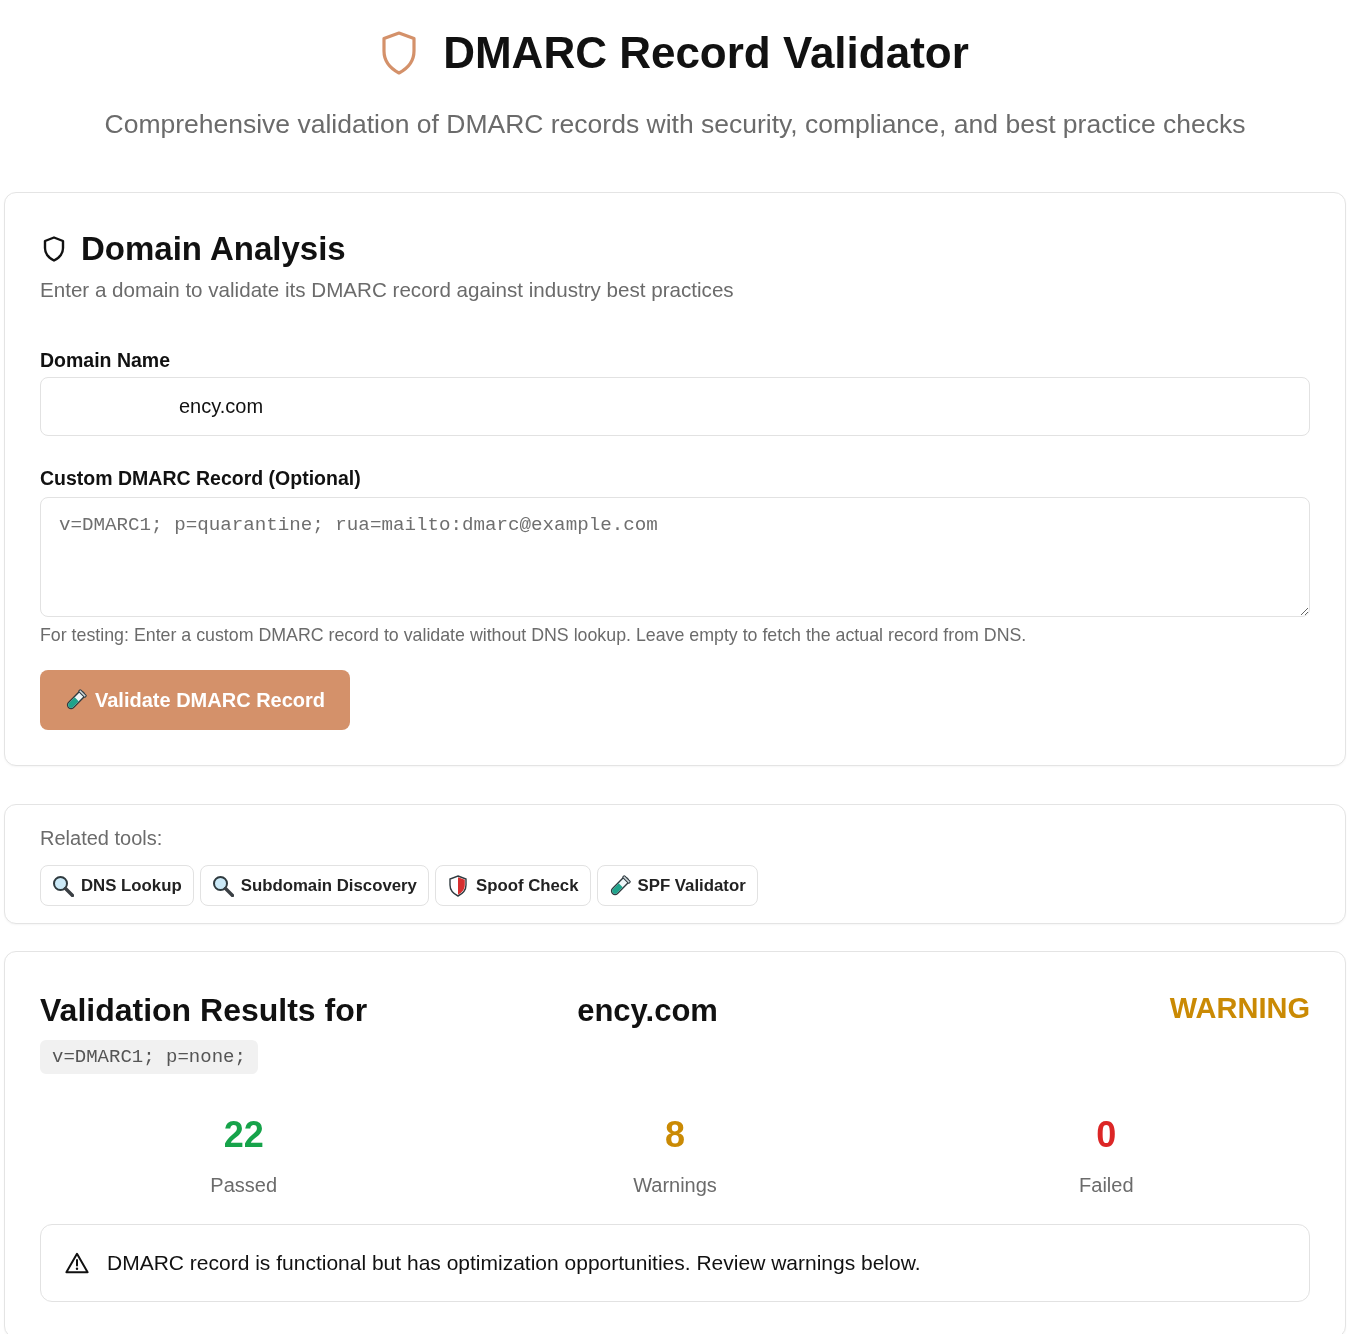  Describe the element at coordinates (512, 885) in the screenshot. I see `tool-link: Spoof Check` at that location.